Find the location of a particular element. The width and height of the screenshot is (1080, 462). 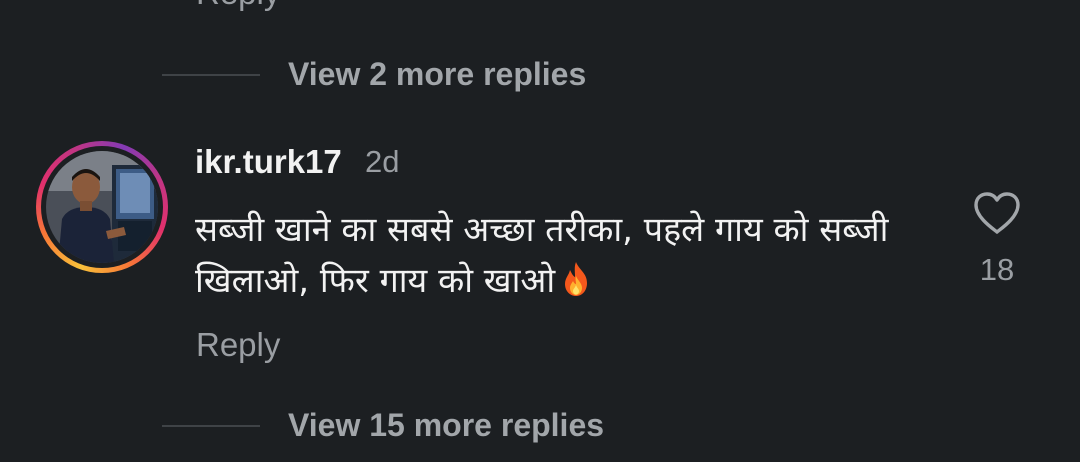

like-button is located at coordinates (997, 215).